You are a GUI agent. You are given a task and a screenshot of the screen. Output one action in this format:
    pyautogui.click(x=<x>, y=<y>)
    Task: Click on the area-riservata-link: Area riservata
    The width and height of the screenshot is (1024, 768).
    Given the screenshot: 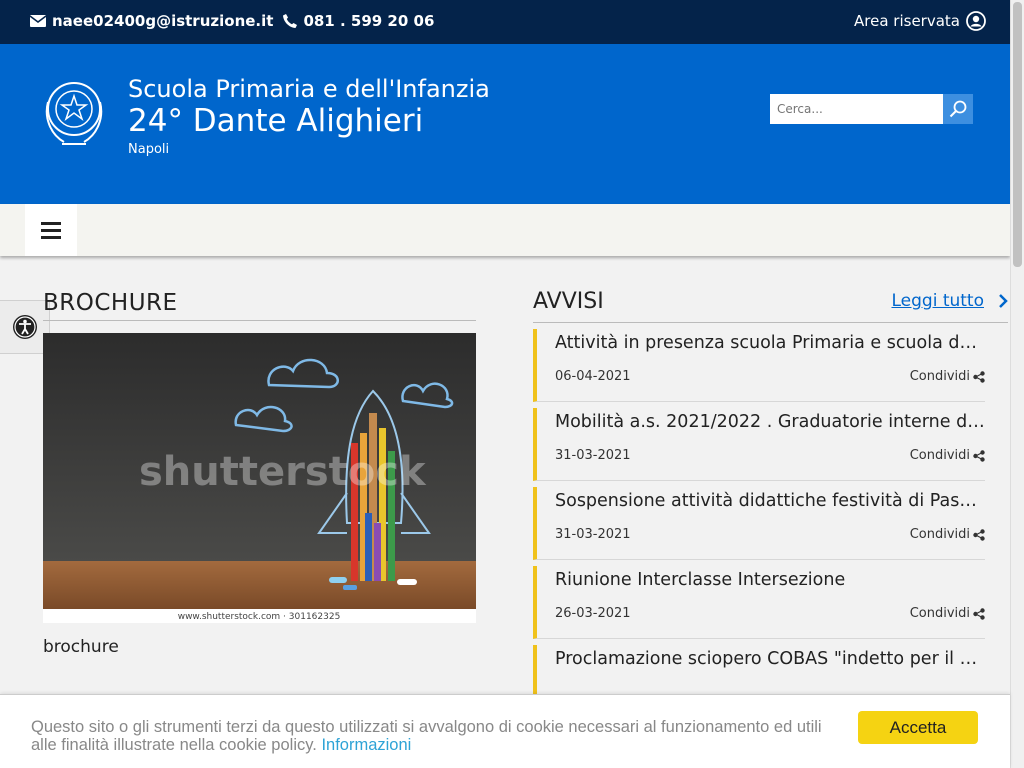 What is the action you would take?
    pyautogui.click(x=920, y=21)
    